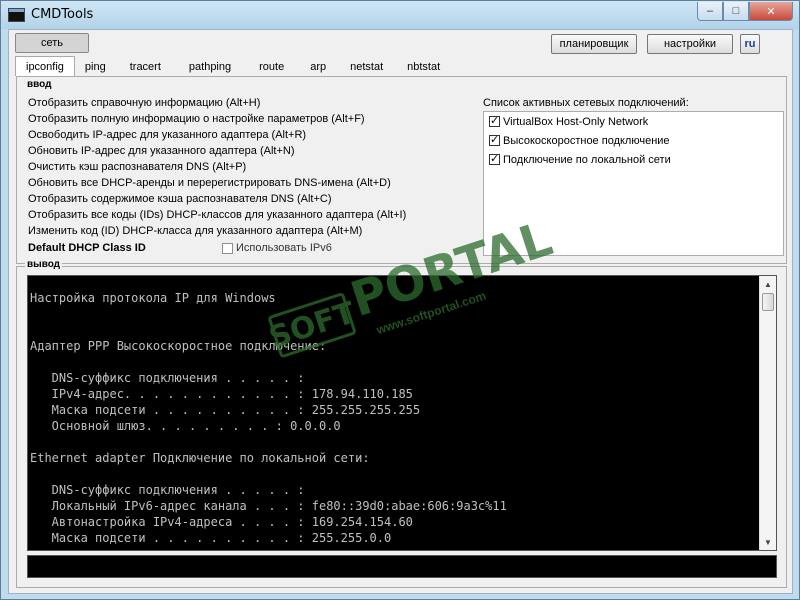 The image size is (800, 600). I want to click on tab-netstat: netstat, so click(366, 67).